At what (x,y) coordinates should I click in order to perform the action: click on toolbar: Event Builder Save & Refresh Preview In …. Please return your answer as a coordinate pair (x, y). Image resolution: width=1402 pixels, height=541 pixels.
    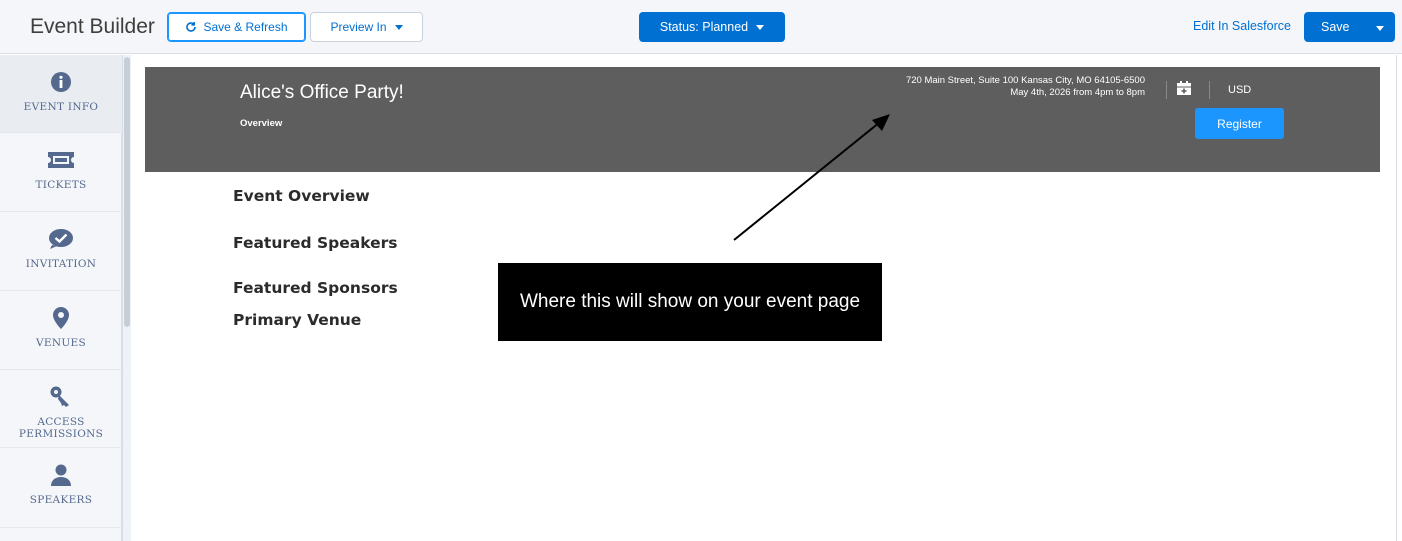
    Looking at the image, I should click on (701, 27).